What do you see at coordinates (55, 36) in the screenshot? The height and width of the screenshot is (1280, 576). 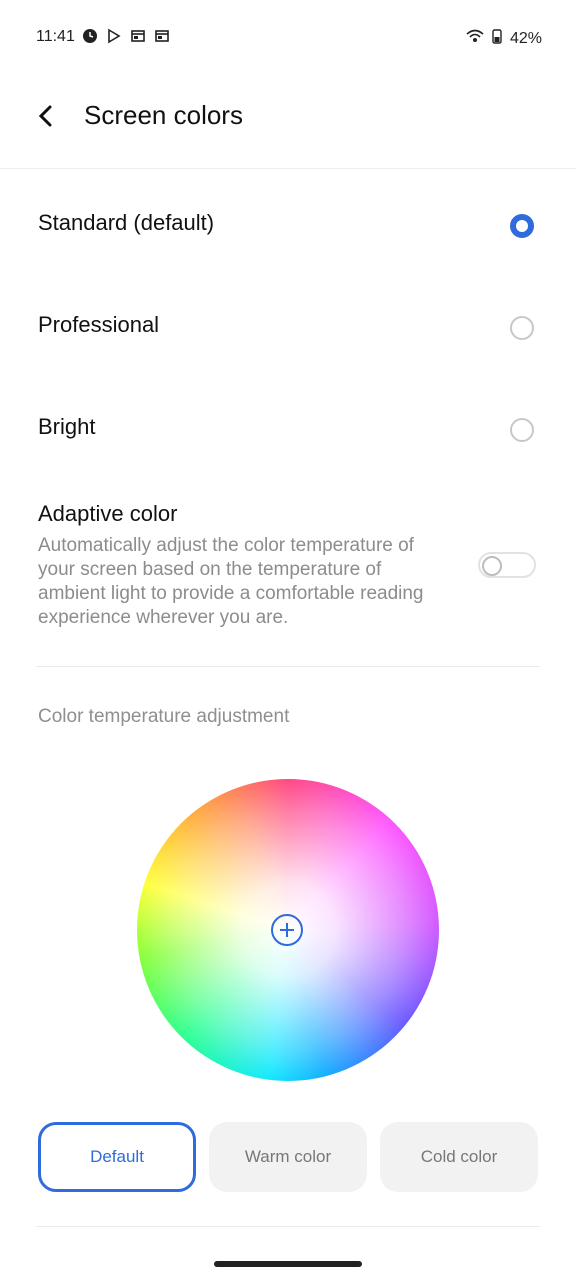 I see `status-time: 11:41` at bounding box center [55, 36].